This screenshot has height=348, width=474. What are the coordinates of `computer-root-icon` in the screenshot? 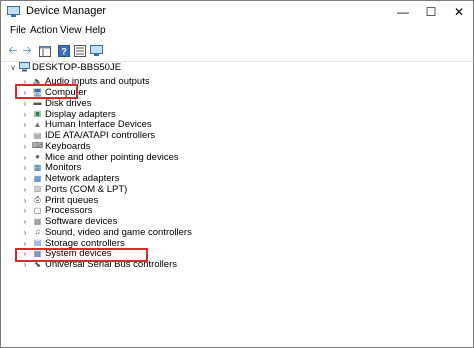 It's located at (24, 67).